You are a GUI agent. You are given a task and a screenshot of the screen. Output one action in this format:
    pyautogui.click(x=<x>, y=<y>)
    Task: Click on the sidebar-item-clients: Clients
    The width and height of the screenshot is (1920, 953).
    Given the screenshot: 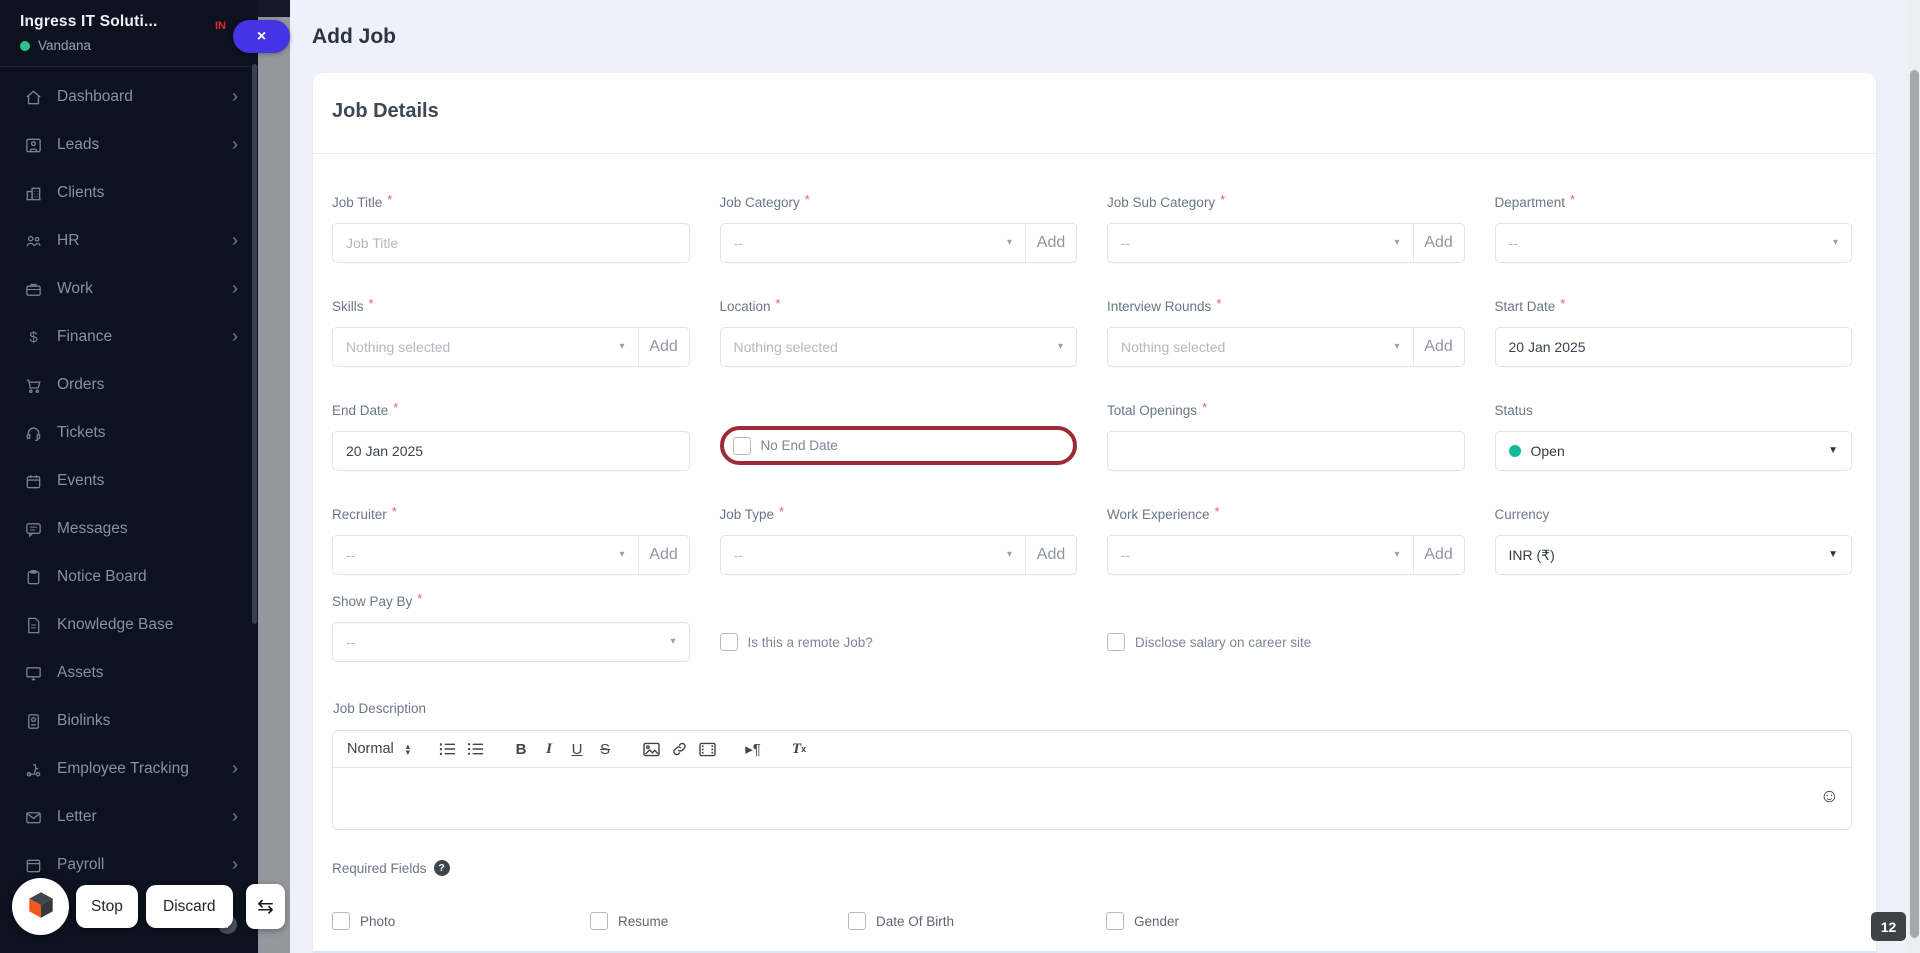 What is the action you would take?
    pyautogui.click(x=129, y=193)
    